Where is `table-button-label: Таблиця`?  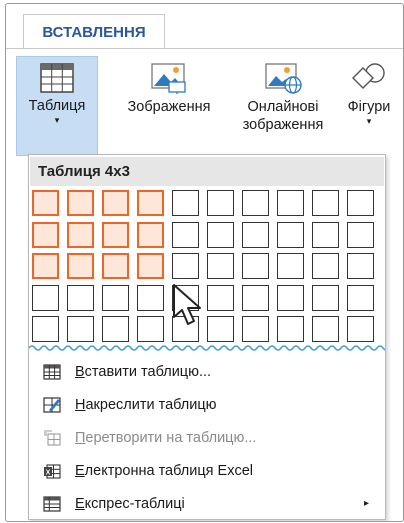 table-button-label: Таблиця is located at coordinates (57, 106).